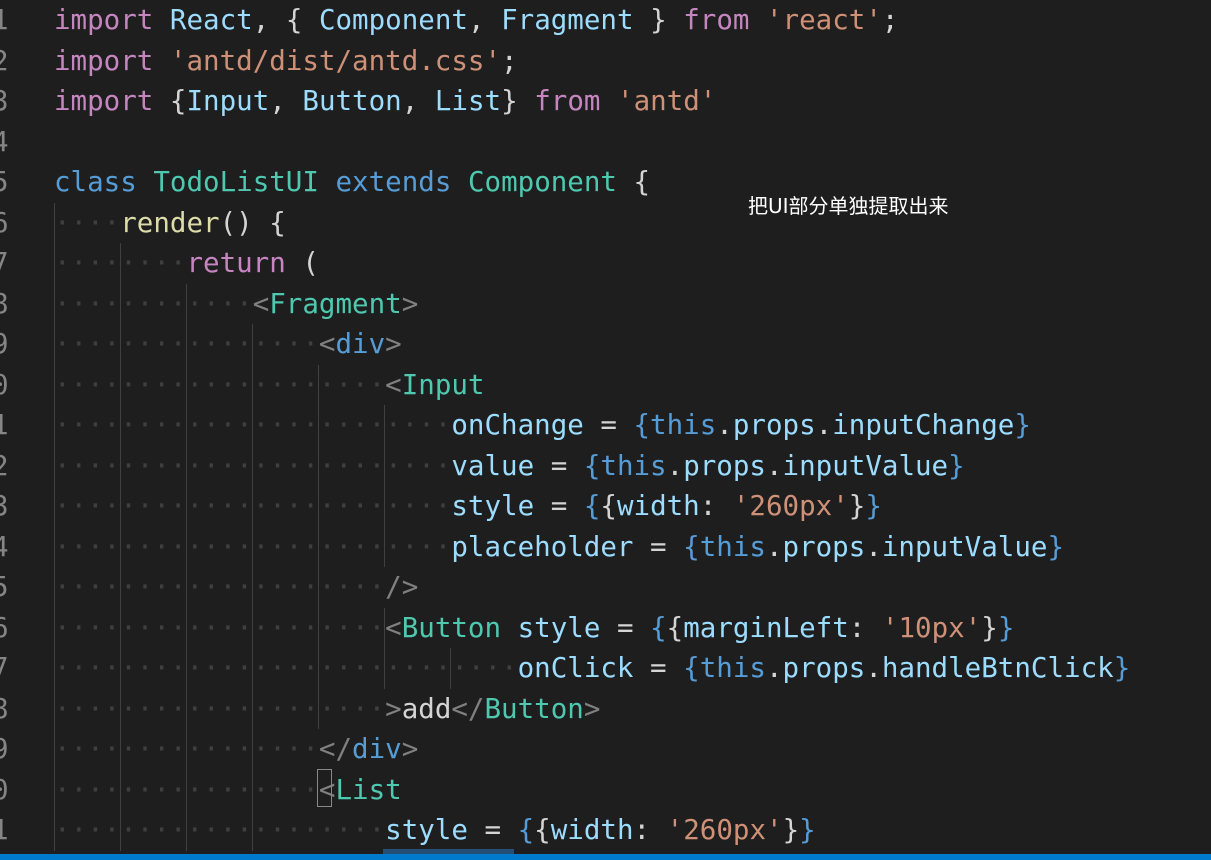 This screenshot has width=1211, height=860. What do you see at coordinates (4, 60) in the screenshot?
I see `line-number: 2` at bounding box center [4, 60].